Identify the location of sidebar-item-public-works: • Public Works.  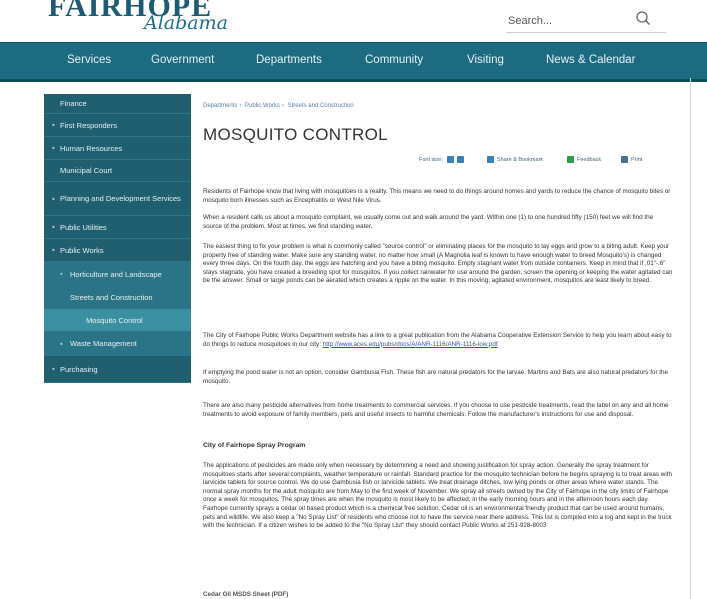
(117, 250).